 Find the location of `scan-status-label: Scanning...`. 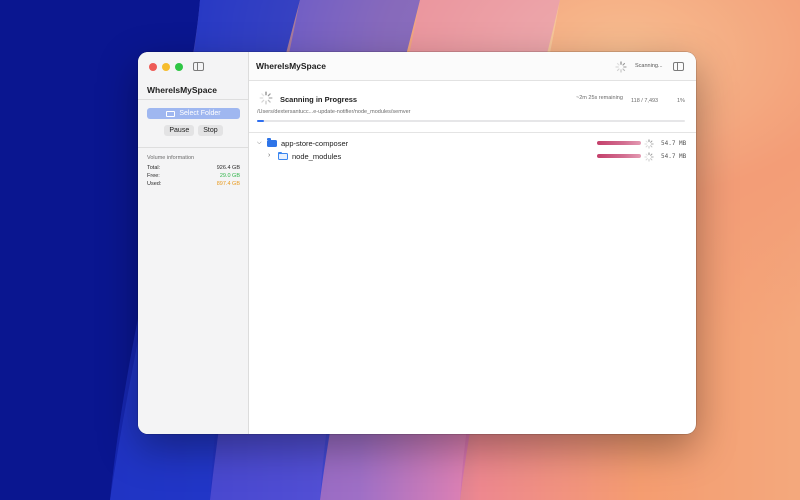

scan-status-label: Scanning... is located at coordinates (649, 66).